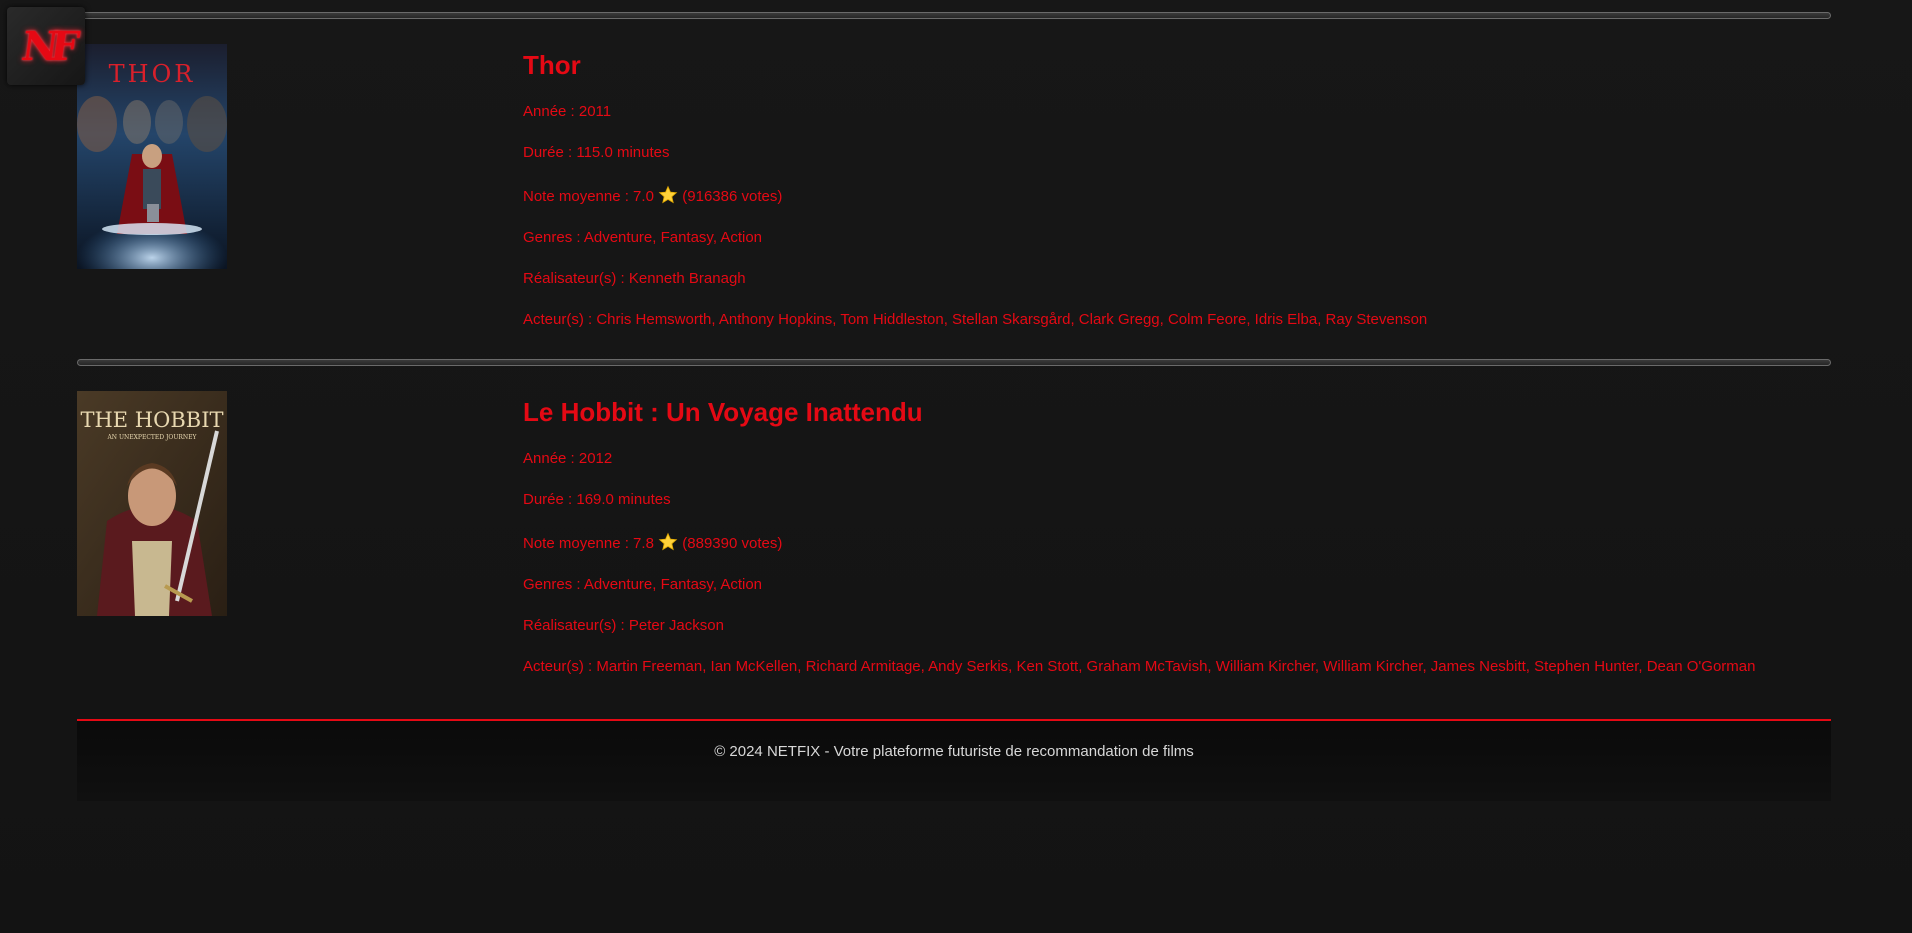 This screenshot has width=1912, height=933. What do you see at coordinates (588, 196) in the screenshot?
I see `rating-value: Note moyenne : 7.0` at bounding box center [588, 196].